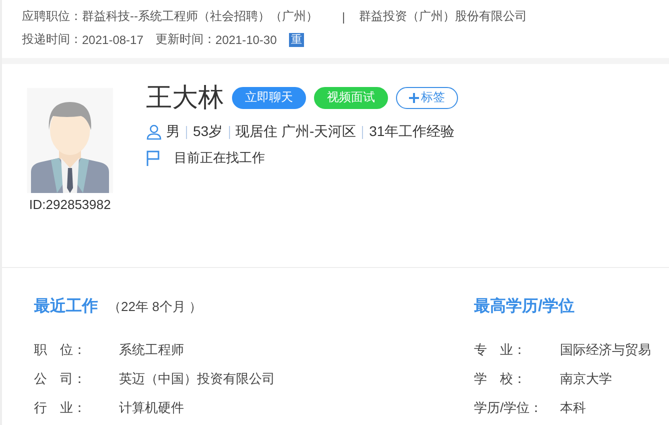 The width and height of the screenshot is (669, 425). Describe the element at coordinates (155, 307) in the screenshot. I see `work-duration: （22年 8个月 ）` at that location.